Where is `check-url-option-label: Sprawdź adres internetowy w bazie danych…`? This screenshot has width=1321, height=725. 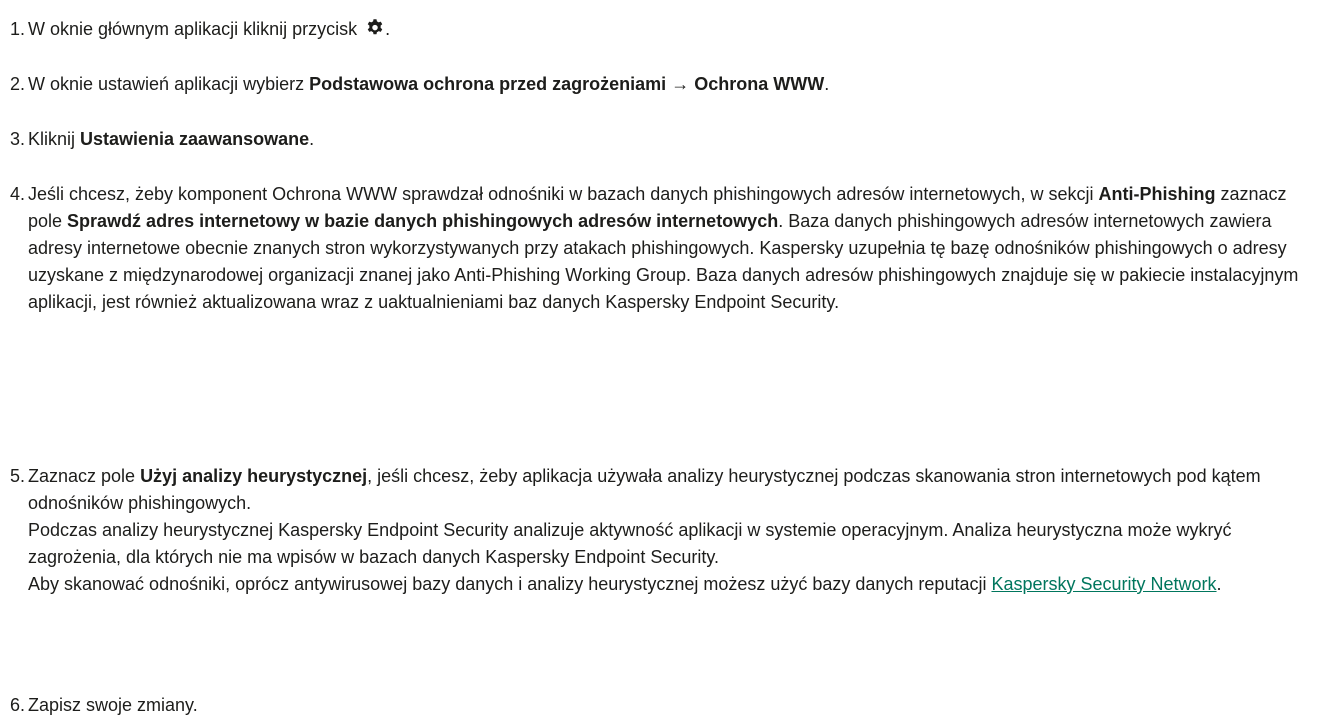
check-url-option-label: Sprawdź adres internetowy w bazie danych… is located at coordinates (423, 221).